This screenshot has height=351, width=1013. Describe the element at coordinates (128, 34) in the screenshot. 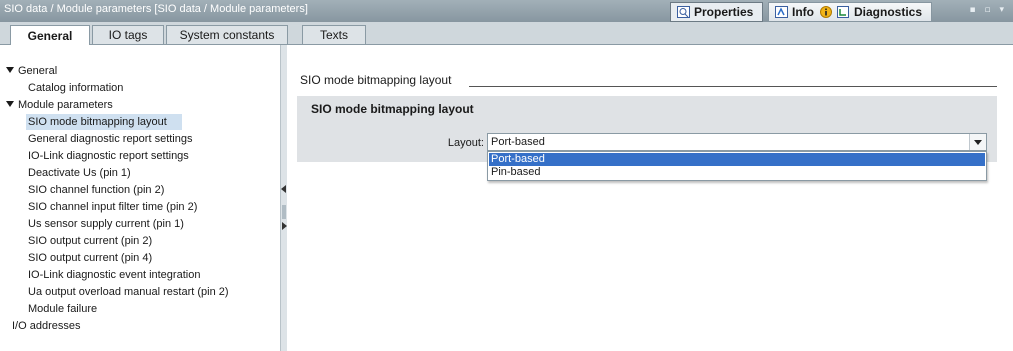

I see `tab-io-tags: IO tags` at that location.